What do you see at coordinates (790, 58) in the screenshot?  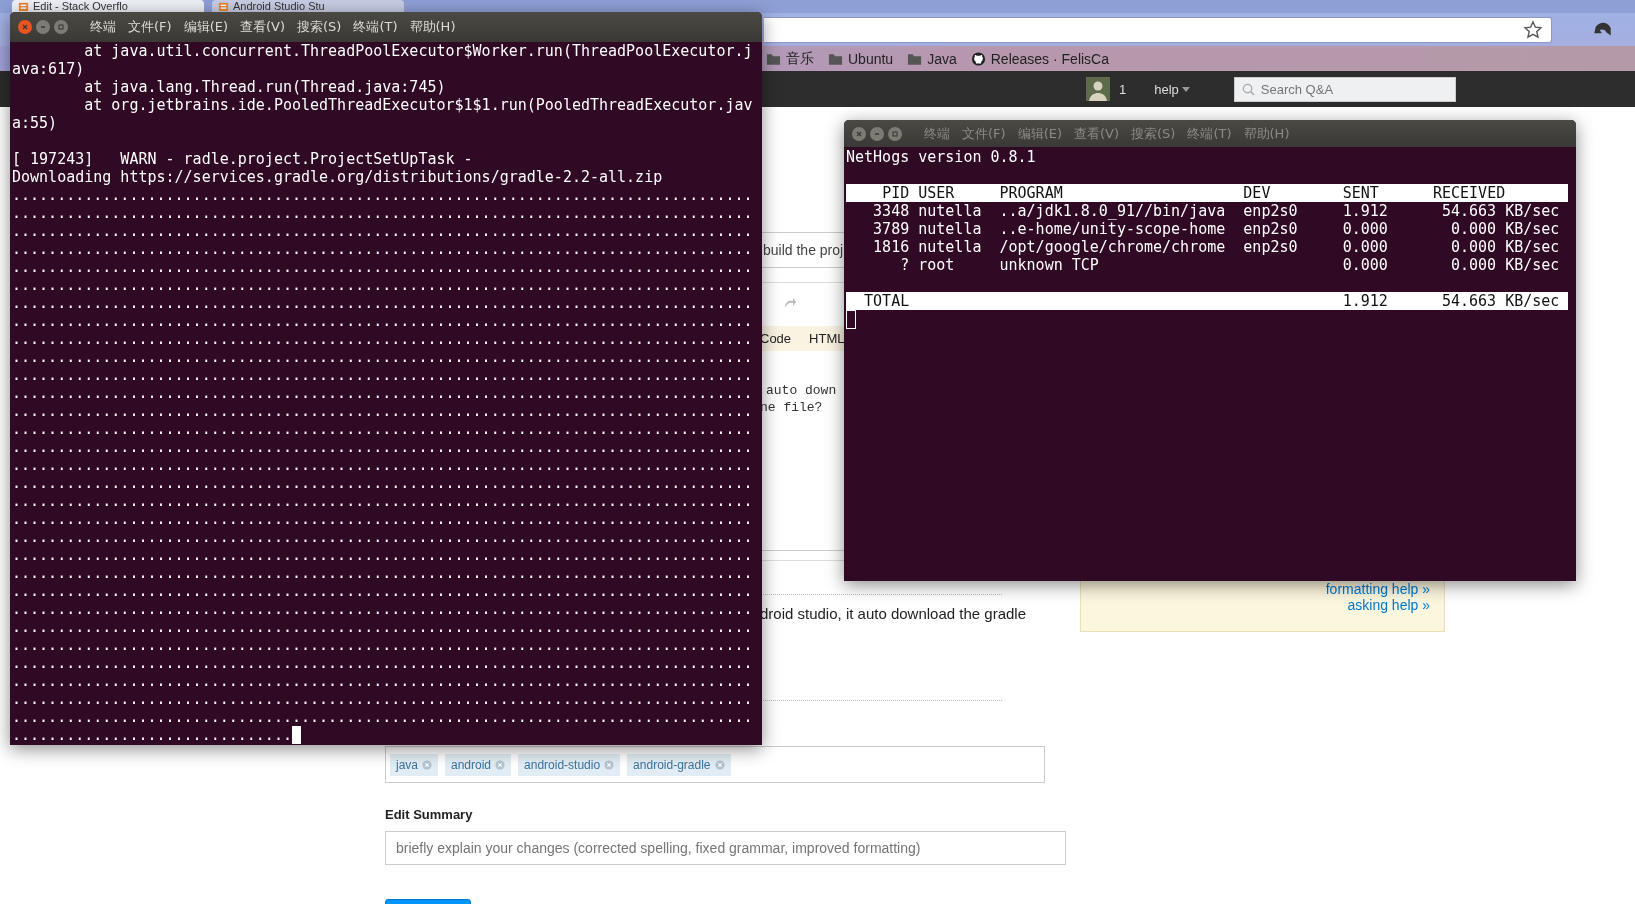 I see `bookmark: 音乐` at bounding box center [790, 58].